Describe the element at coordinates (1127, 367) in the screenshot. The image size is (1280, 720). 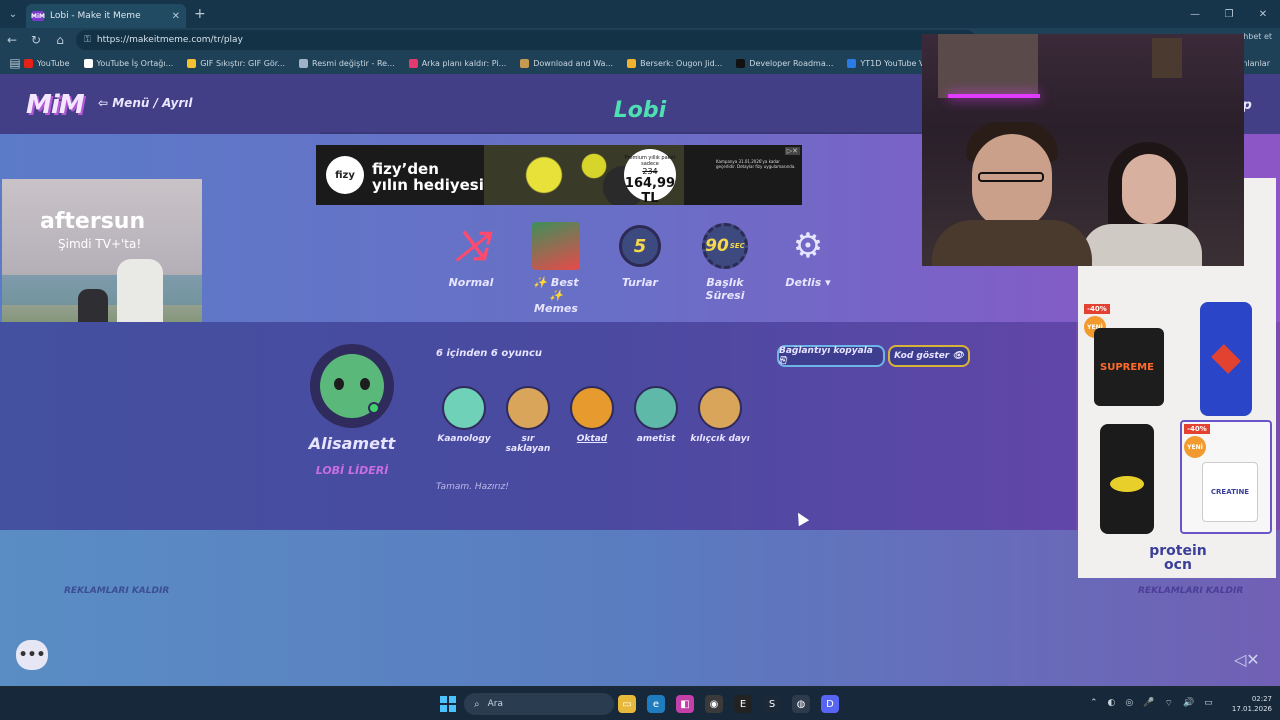
I see `product-label: SUPREME` at that location.